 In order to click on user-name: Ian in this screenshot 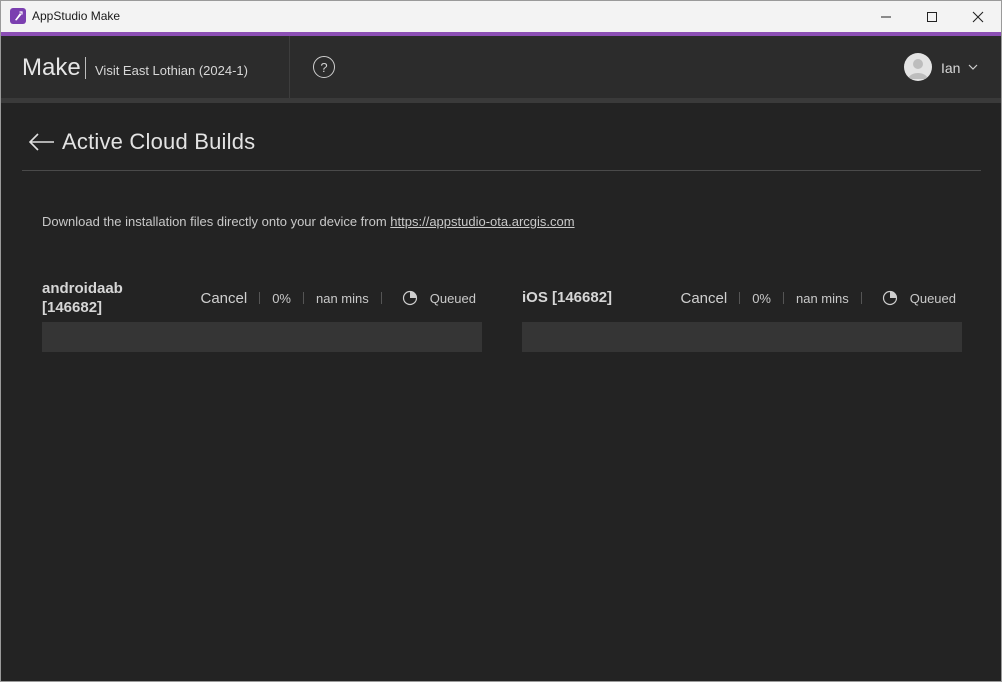, I will do `click(950, 68)`.